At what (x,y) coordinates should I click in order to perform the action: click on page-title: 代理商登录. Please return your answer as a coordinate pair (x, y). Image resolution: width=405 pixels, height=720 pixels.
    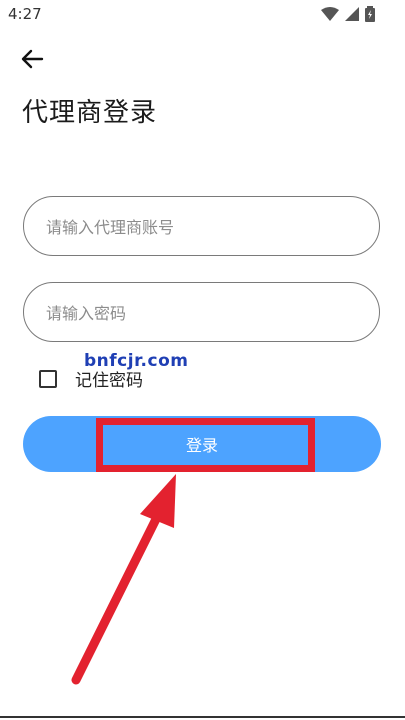
    Looking at the image, I should click on (90, 113).